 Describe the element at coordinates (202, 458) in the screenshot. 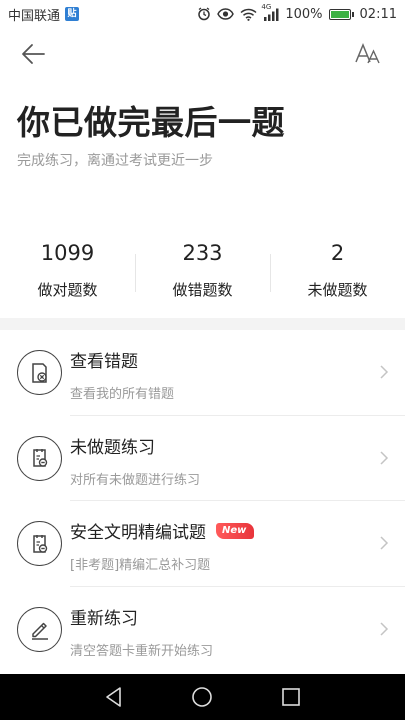

I see `menu-item-undone-practice: 未做题练习 对所有未做题进行练习` at that location.